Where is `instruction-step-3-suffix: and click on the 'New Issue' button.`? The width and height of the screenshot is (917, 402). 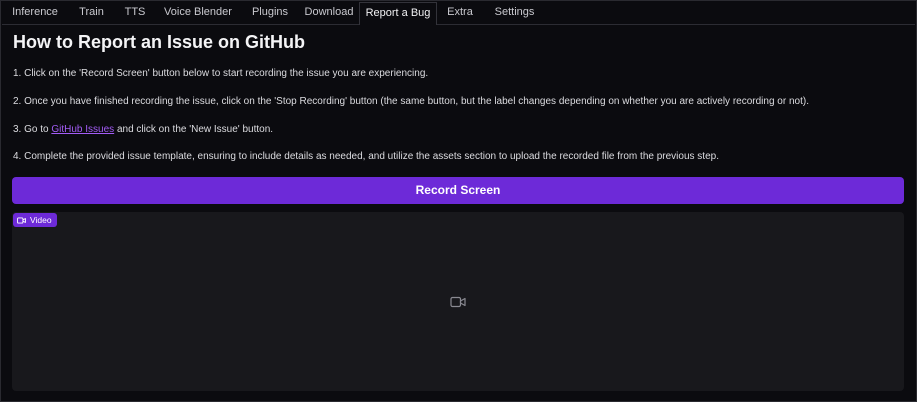 instruction-step-3-suffix: and click on the 'New Issue' button. is located at coordinates (194, 129).